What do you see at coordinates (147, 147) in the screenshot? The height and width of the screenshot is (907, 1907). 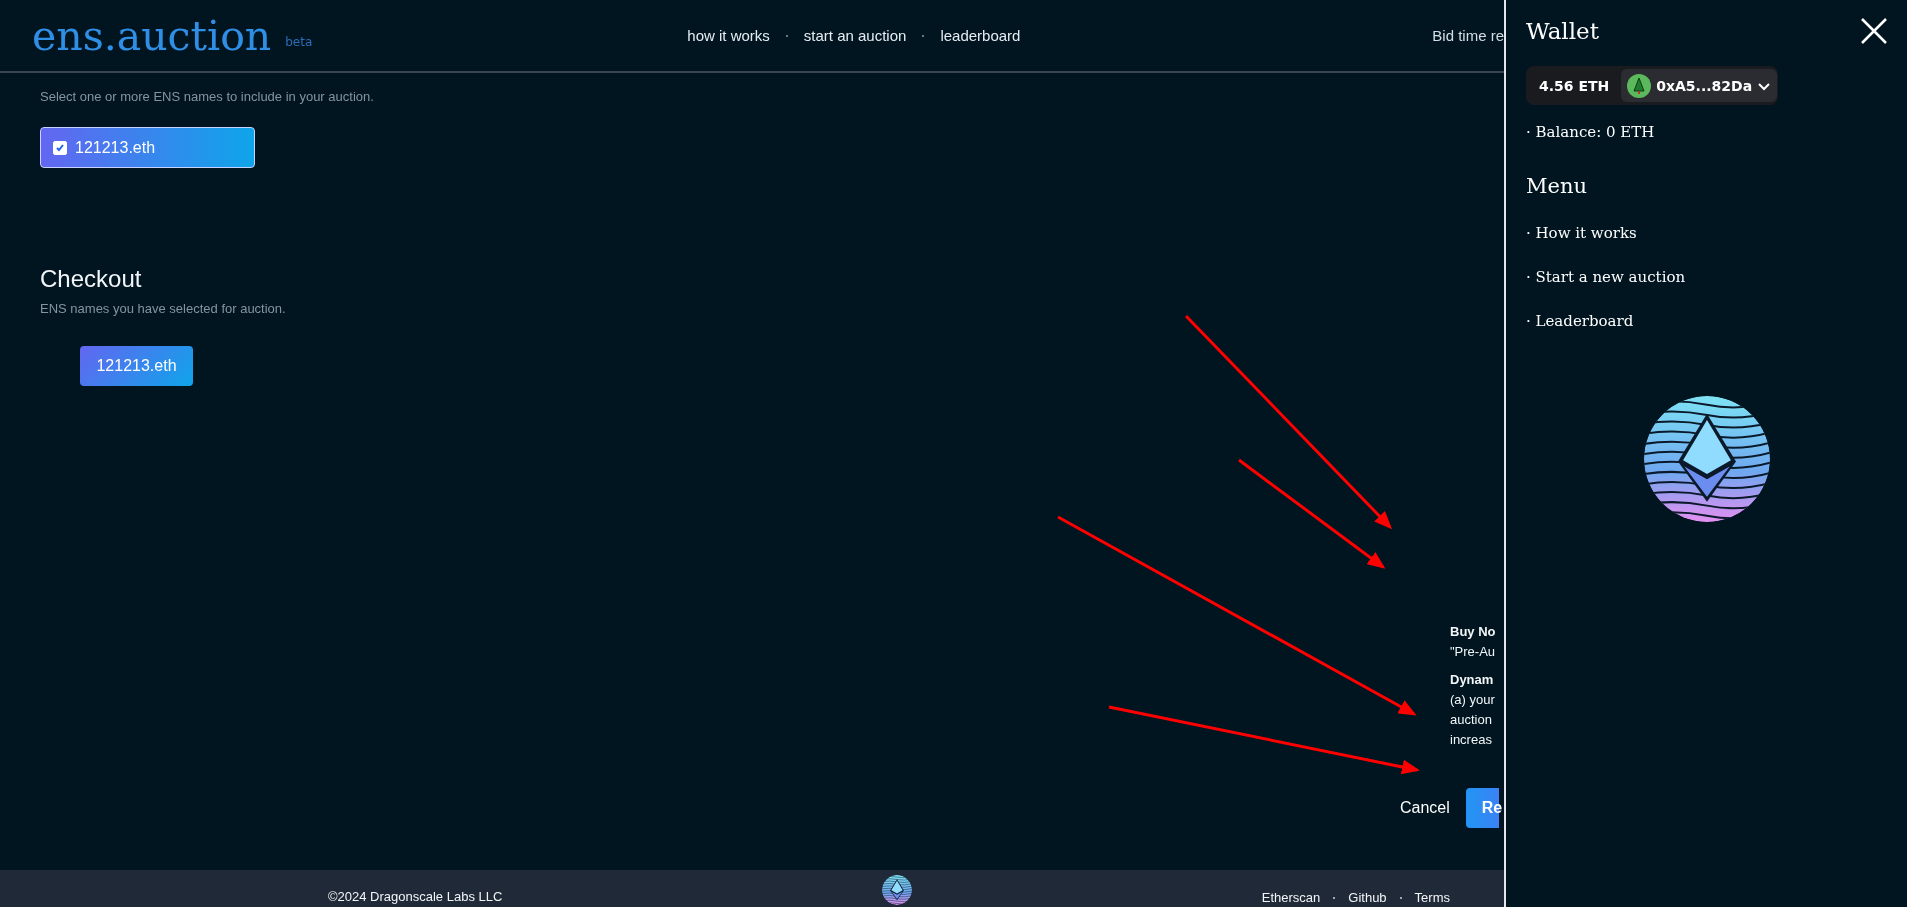 I see `name-option: 121213.eth` at bounding box center [147, 147].